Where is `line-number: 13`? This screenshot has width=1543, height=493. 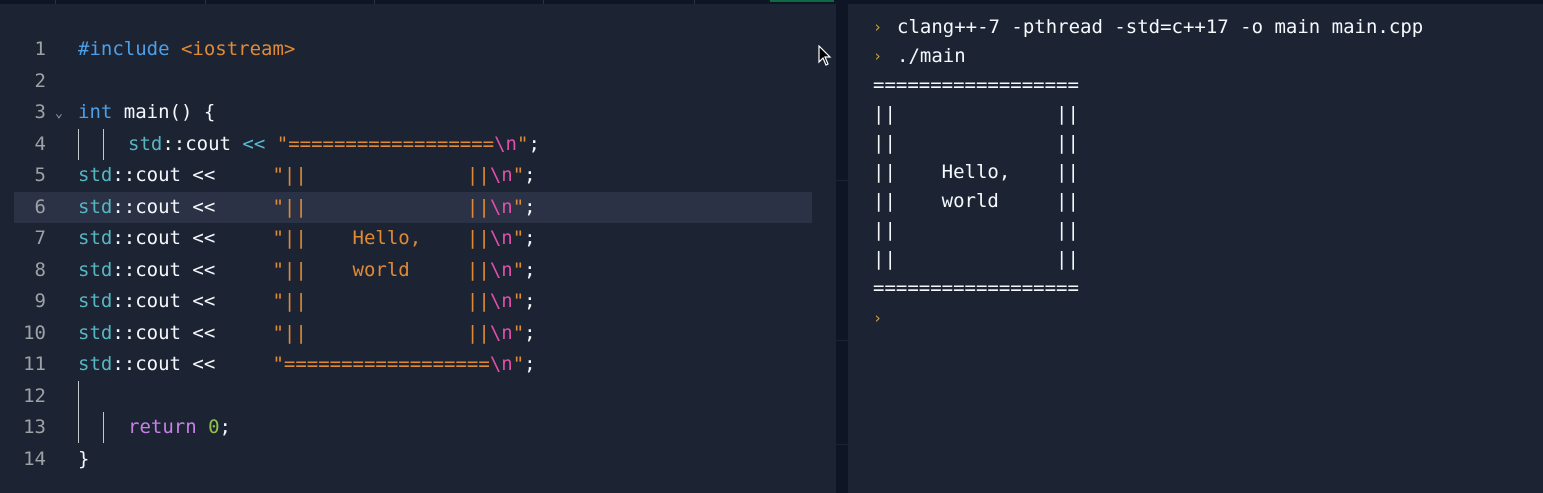
line-number: 13 is located at coordinates (34, 427).